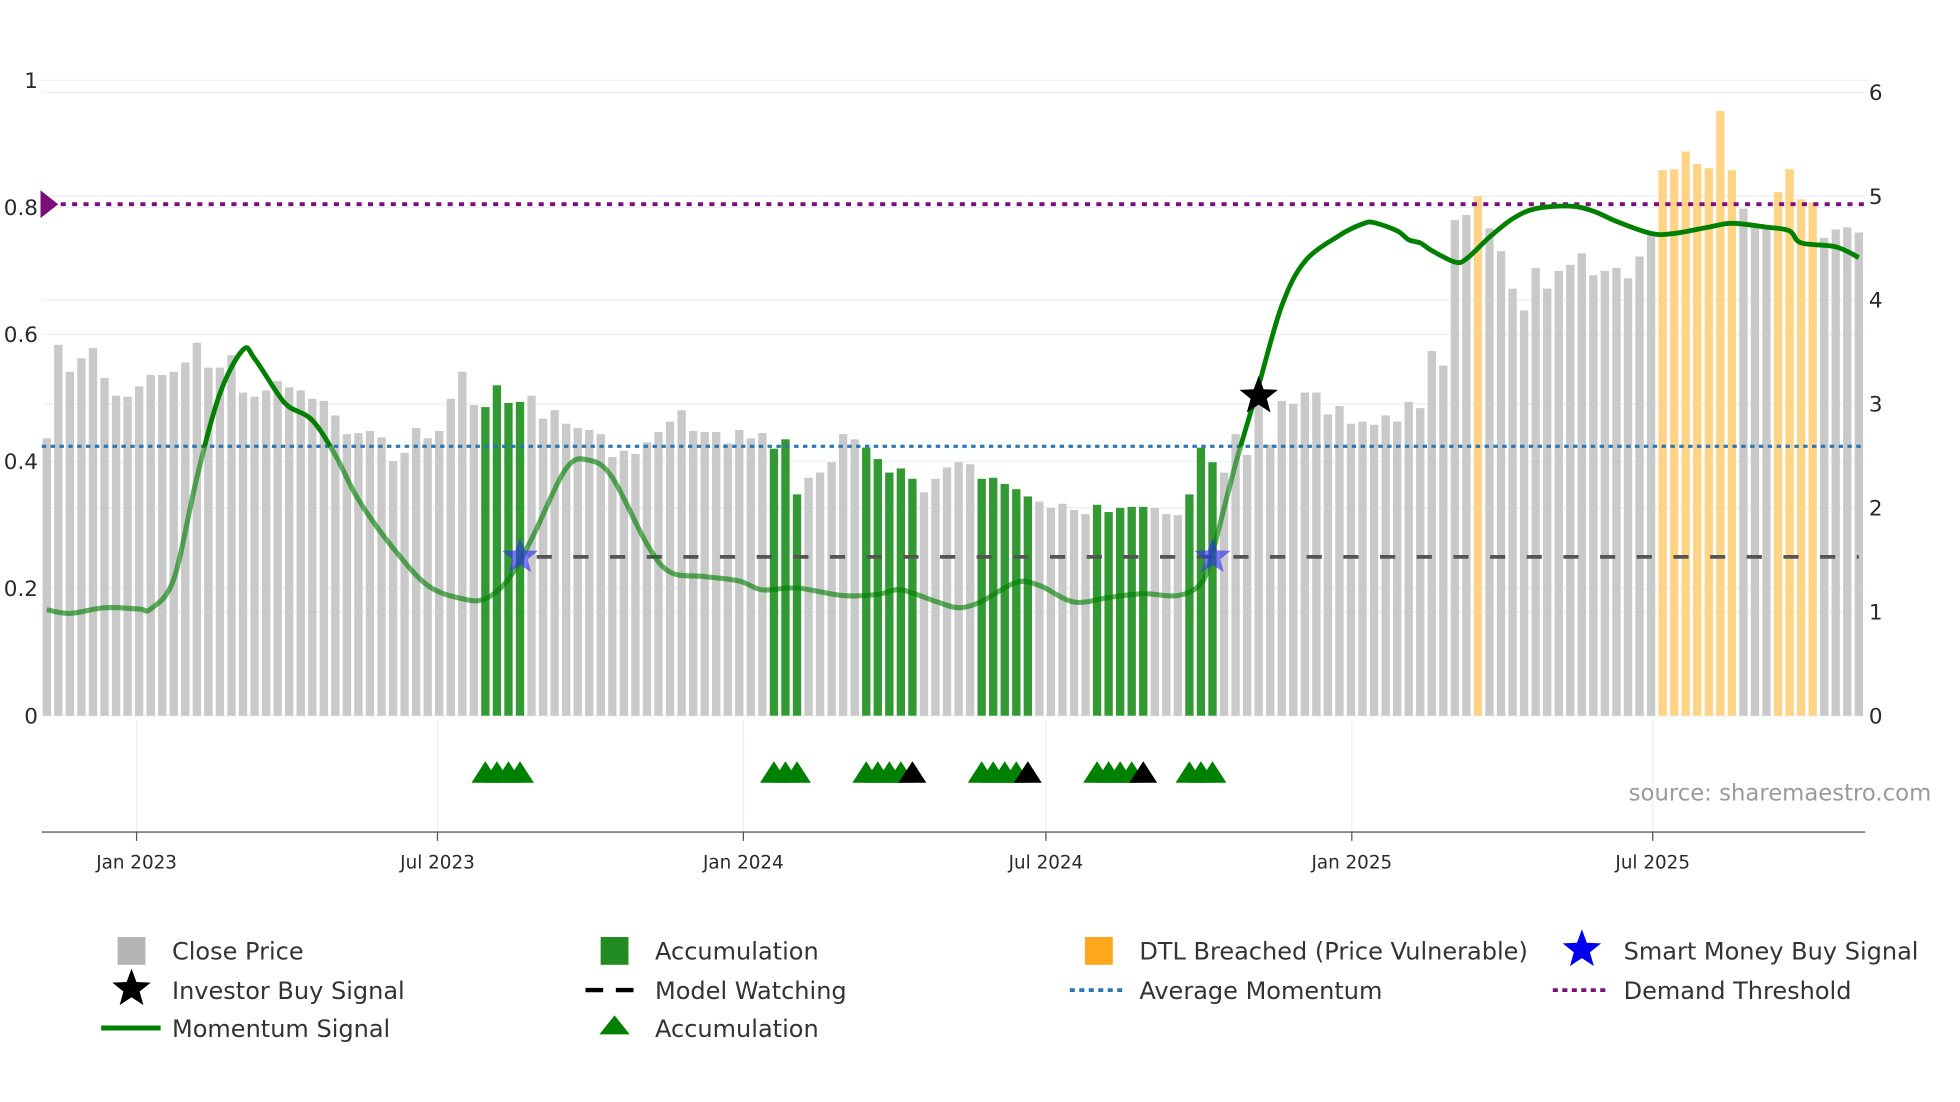  What do you see at coordinates (743, 863) in the screenshot?
I see `x-tick-label: Jan 2024` at bounding box center [743, 863].